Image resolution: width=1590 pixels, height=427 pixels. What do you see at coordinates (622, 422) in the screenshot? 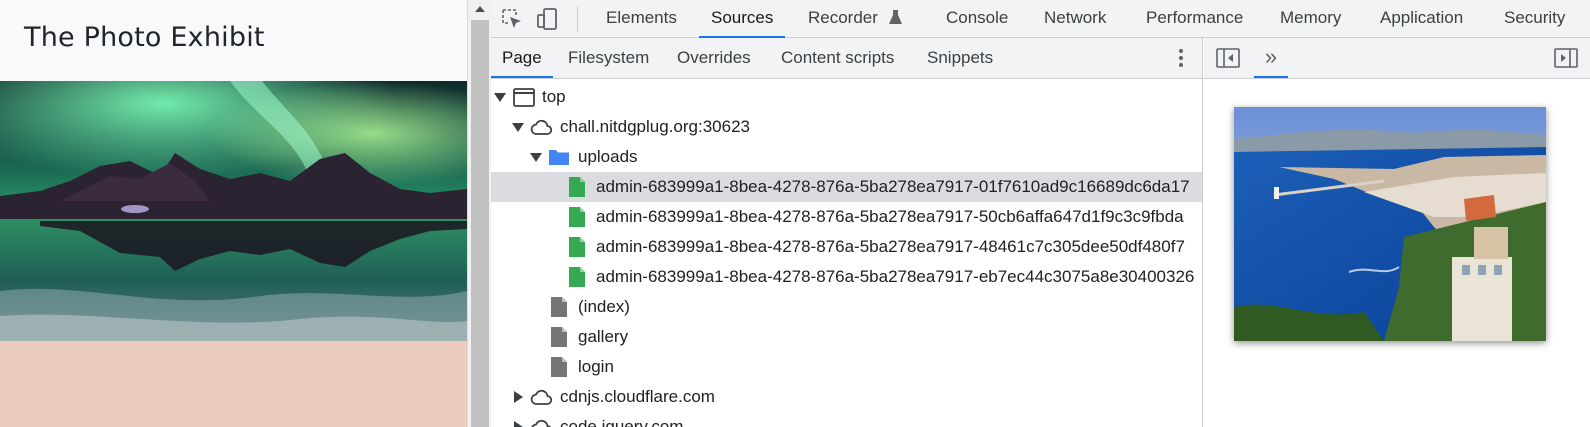
I see `tree-item-label: code.jquery.com` at bounding box center [622, 422].